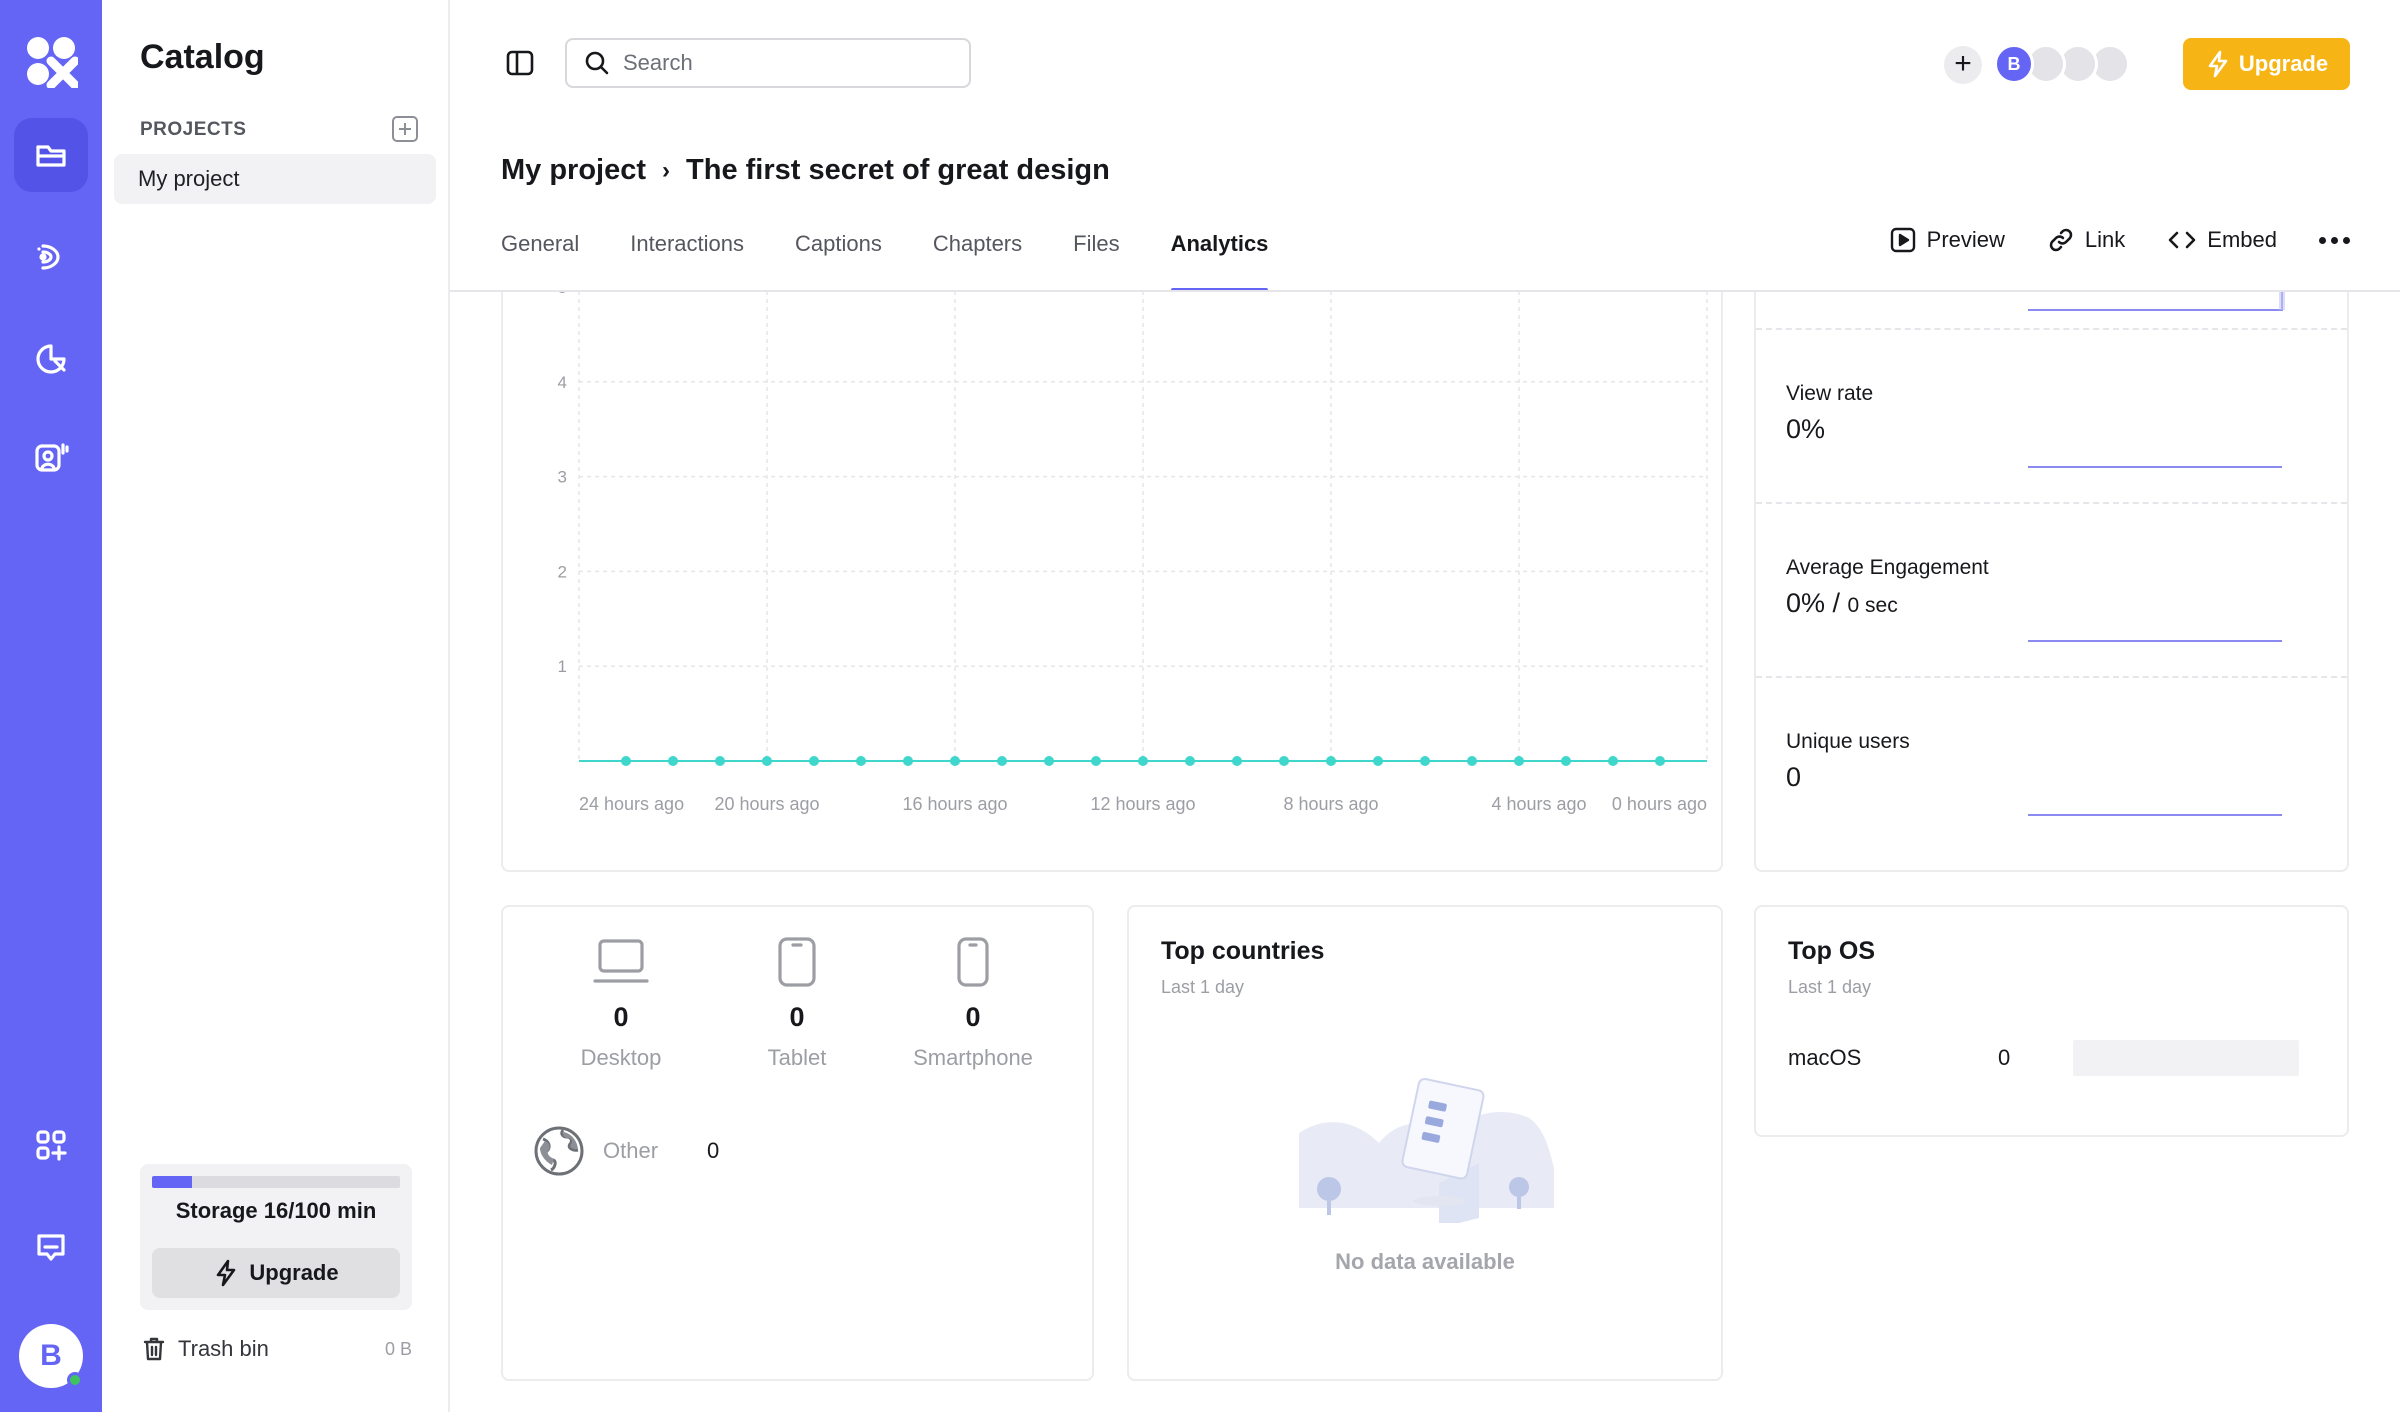 The width and height of the screenshot is (2400, 1412). I want to click on device-label: Desktop, so click(621, 1057).